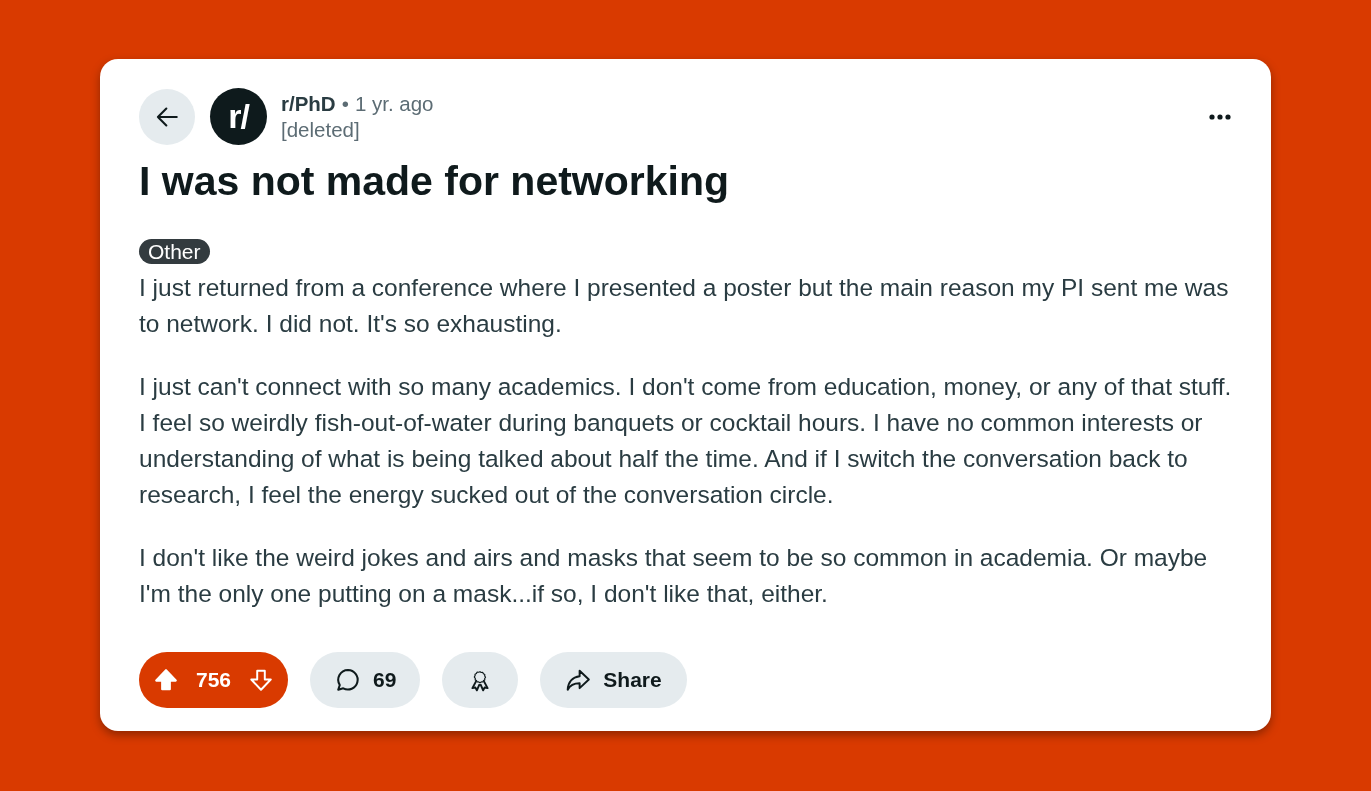 Image resolution: width=1371 pixels, height=791 pixels. Describe the element at coordinates (578, 680) in the screenshot. I see `share-arrow-icon` at that location.